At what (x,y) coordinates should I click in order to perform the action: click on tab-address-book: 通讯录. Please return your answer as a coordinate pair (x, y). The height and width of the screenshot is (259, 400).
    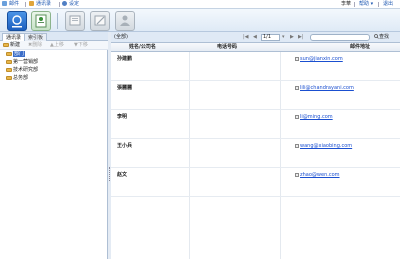
    Looking at the image, I should click on (14, 37).